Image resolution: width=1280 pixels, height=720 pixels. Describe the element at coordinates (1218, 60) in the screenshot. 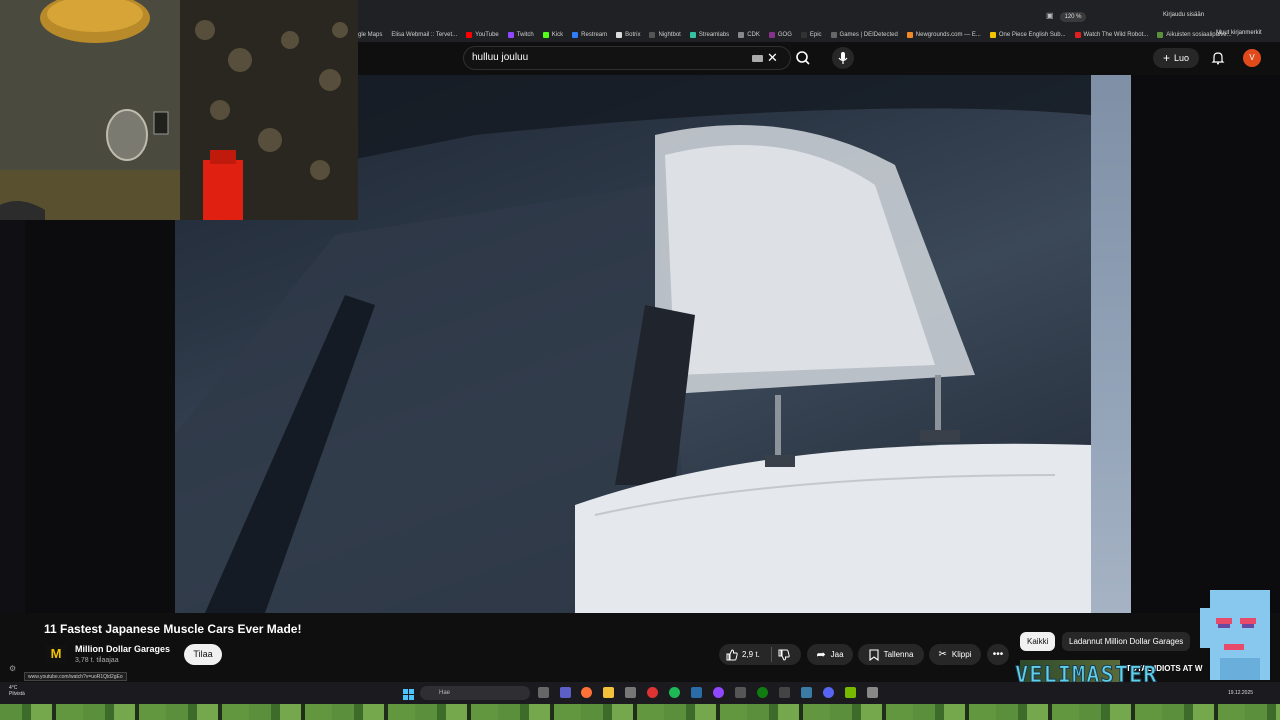

I see `bell-icon` at that location.